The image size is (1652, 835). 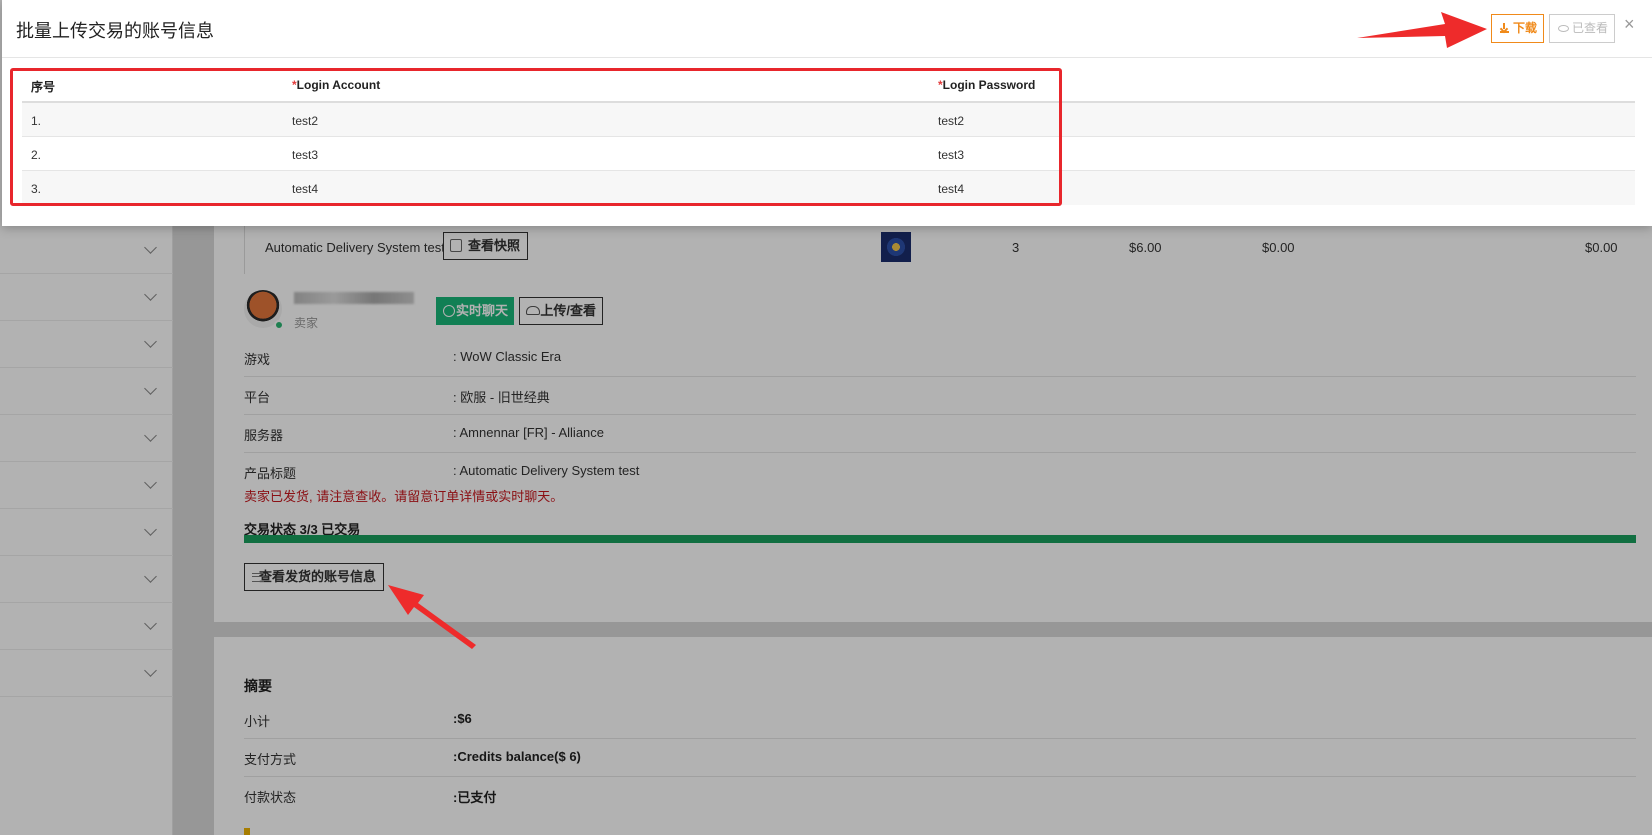 What do you see at coordinates (951, 189) in the screenshot?
I see `row-password: test4` at bounding box center [951, 189].